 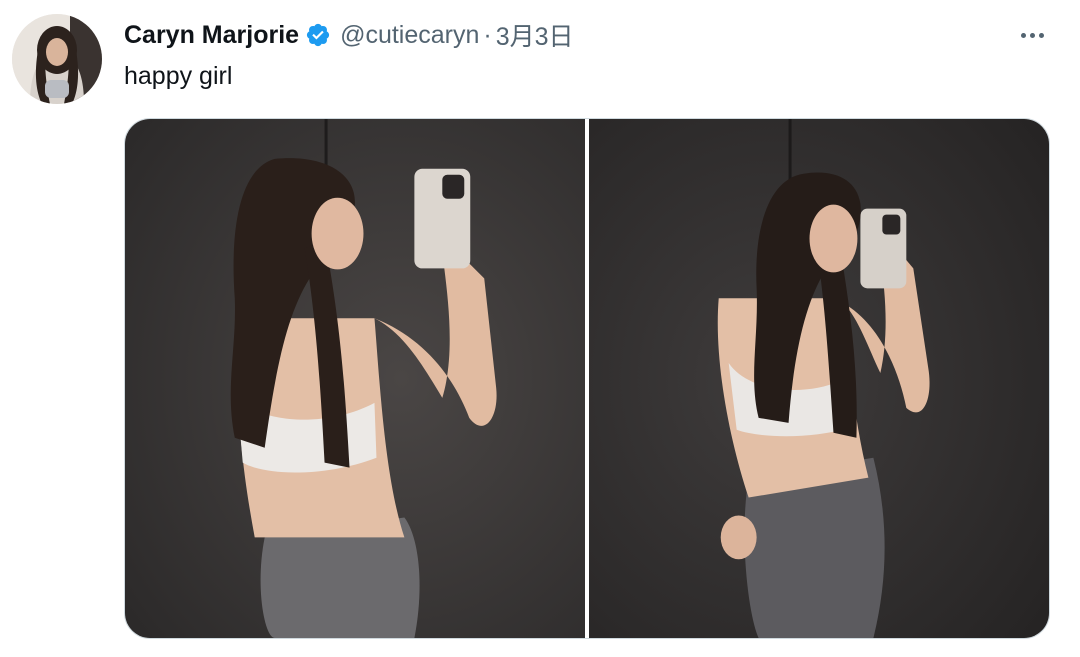 I want to click on more-options-icon, so click(x=1032, y=35).